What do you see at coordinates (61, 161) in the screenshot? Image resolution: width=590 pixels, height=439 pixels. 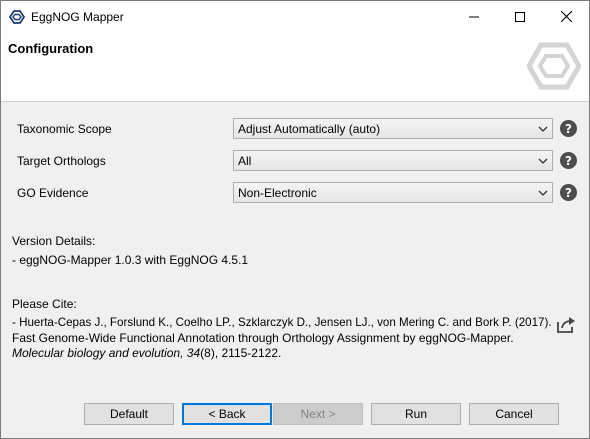 I see `target-orthologs-label: Target Orthologs` at bounding box center [61, 161].